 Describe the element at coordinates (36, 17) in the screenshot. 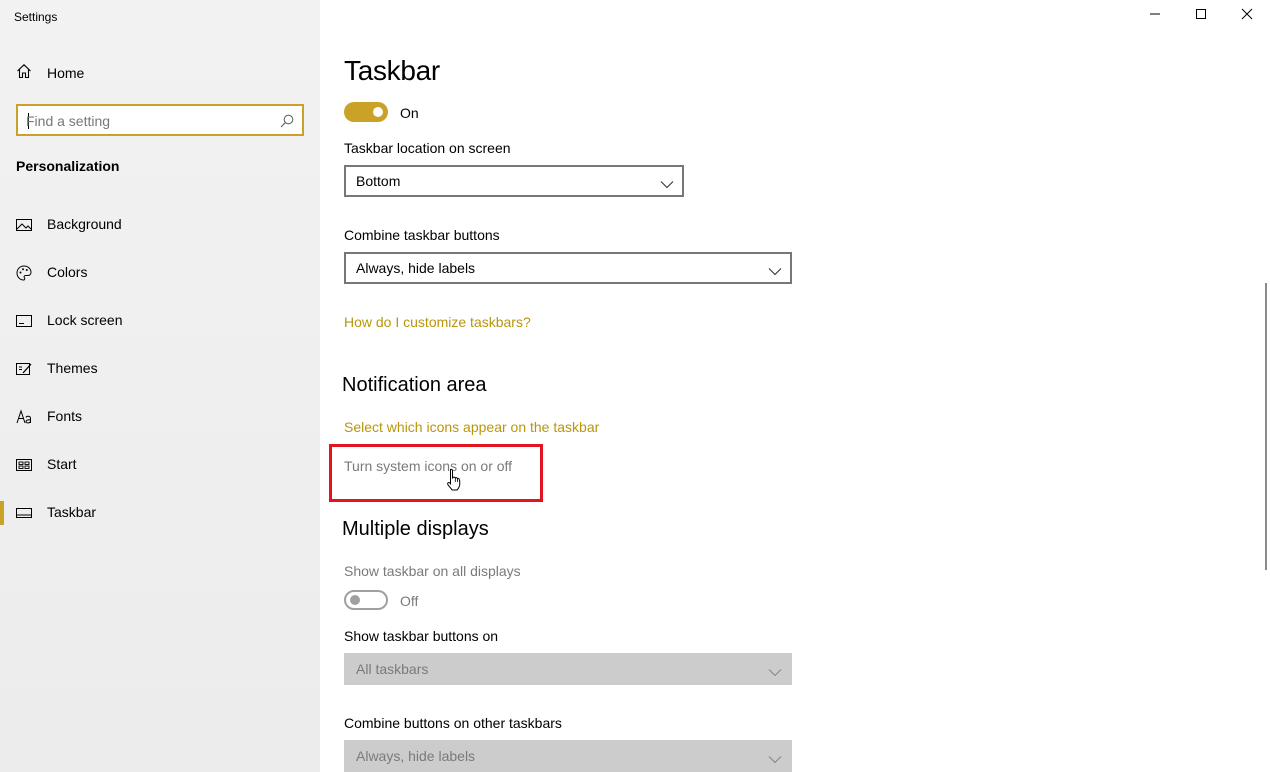

I see `app-title: Settings` at that location.